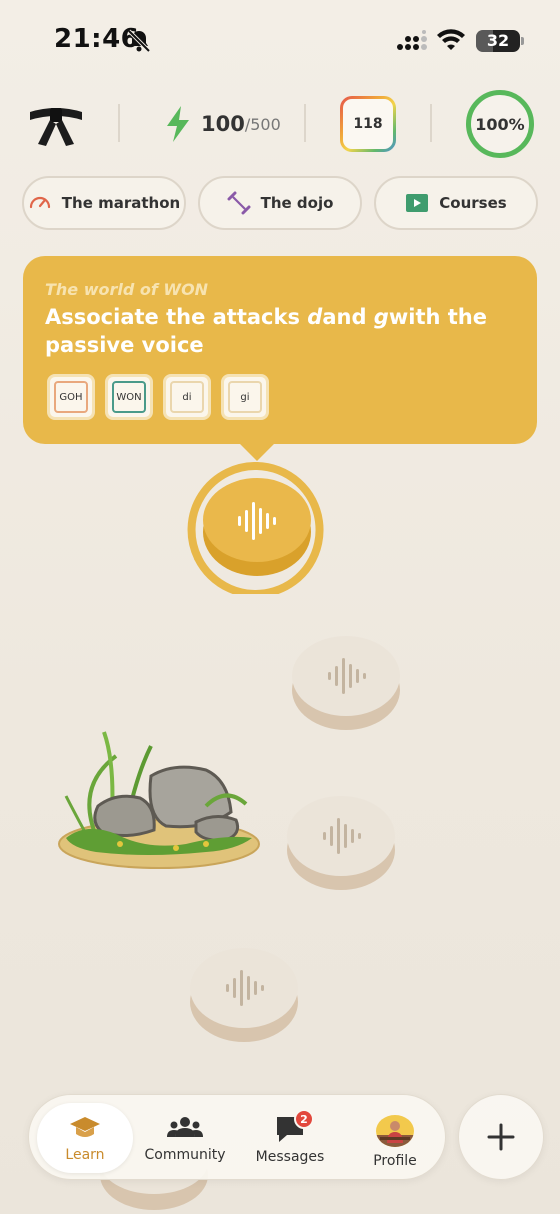  What do you see at coordinates (412, 40) in the screenshot?
I see `signal-icon` at bounding box center [412, 40].